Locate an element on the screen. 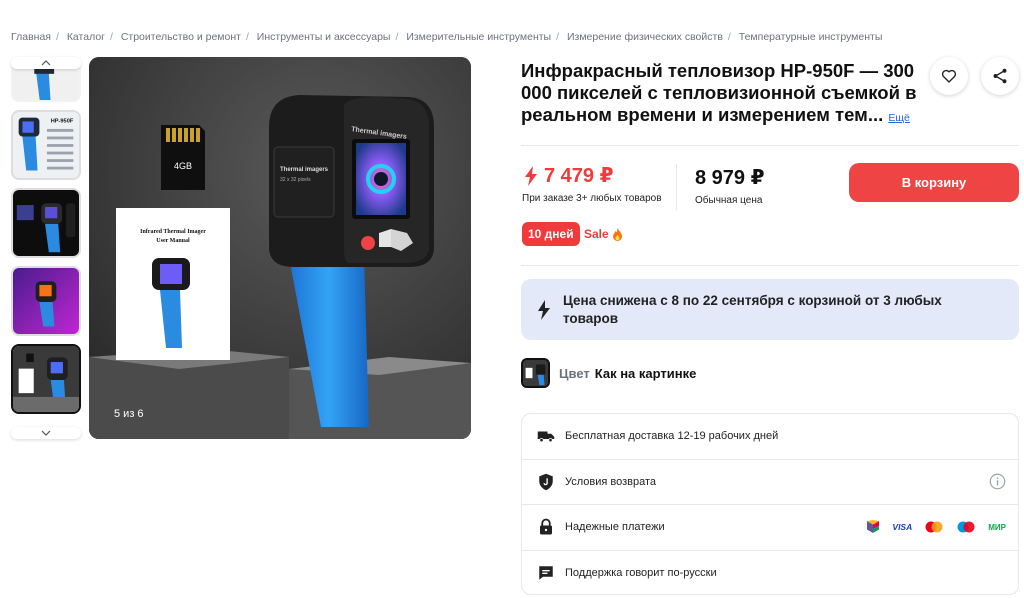 Image resolution: width=1024 pixels, height=598 pixels. truck-icon is located at coordinates (546, 436).